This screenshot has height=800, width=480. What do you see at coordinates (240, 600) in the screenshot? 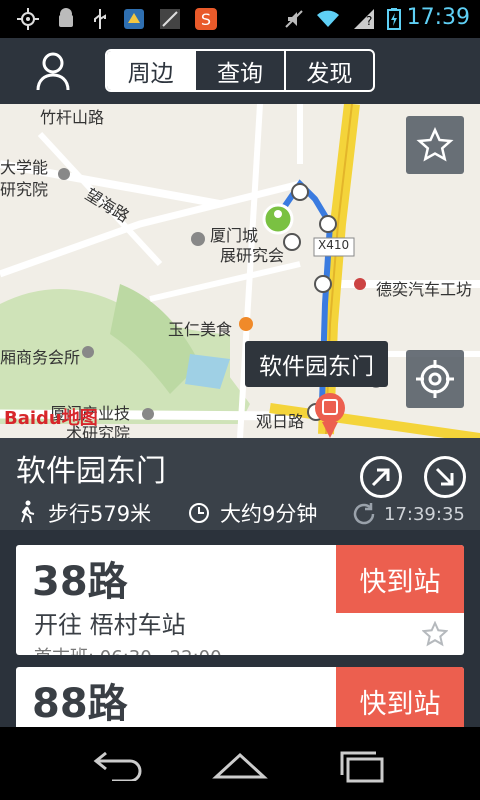
I see `bus-card: 38路 开往 梧村车站 首末班: 06:30—22:00 快到站` at bounding box center [240, 600].